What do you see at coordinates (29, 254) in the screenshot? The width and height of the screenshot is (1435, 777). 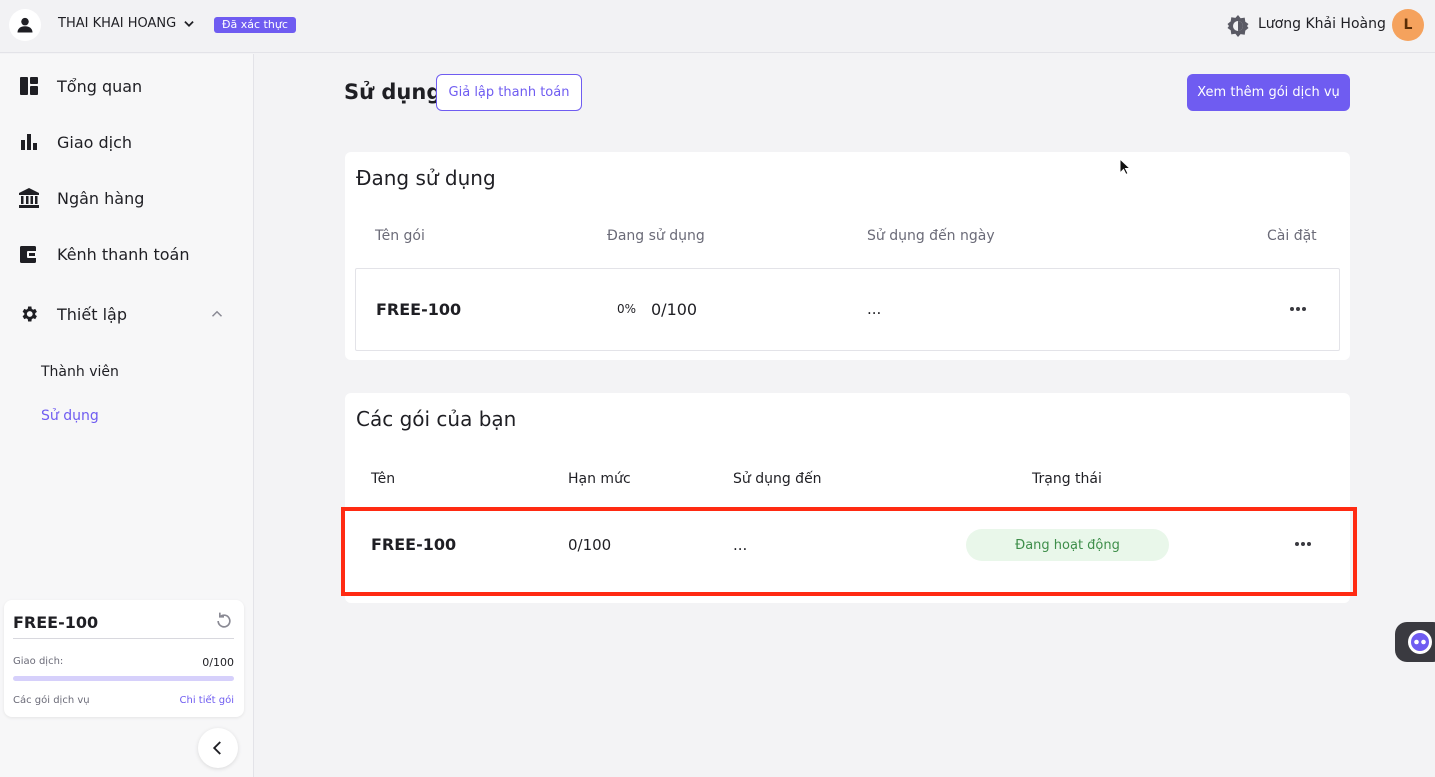 I see `wallet-icon` at bounding box center [29, 254].